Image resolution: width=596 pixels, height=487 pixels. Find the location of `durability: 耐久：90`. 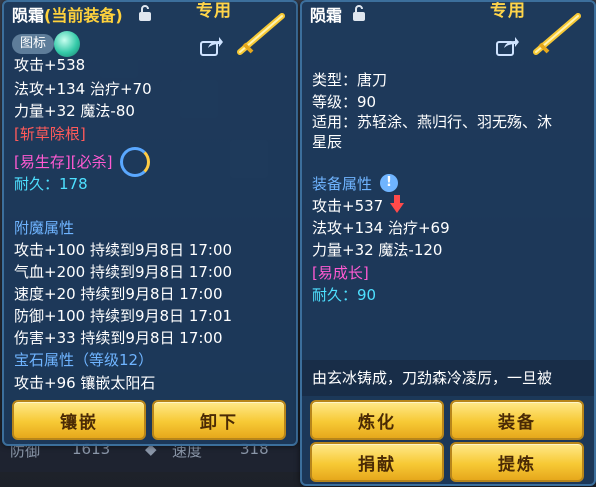

durability: 耐久：90 is located at coordinates (344, 295).